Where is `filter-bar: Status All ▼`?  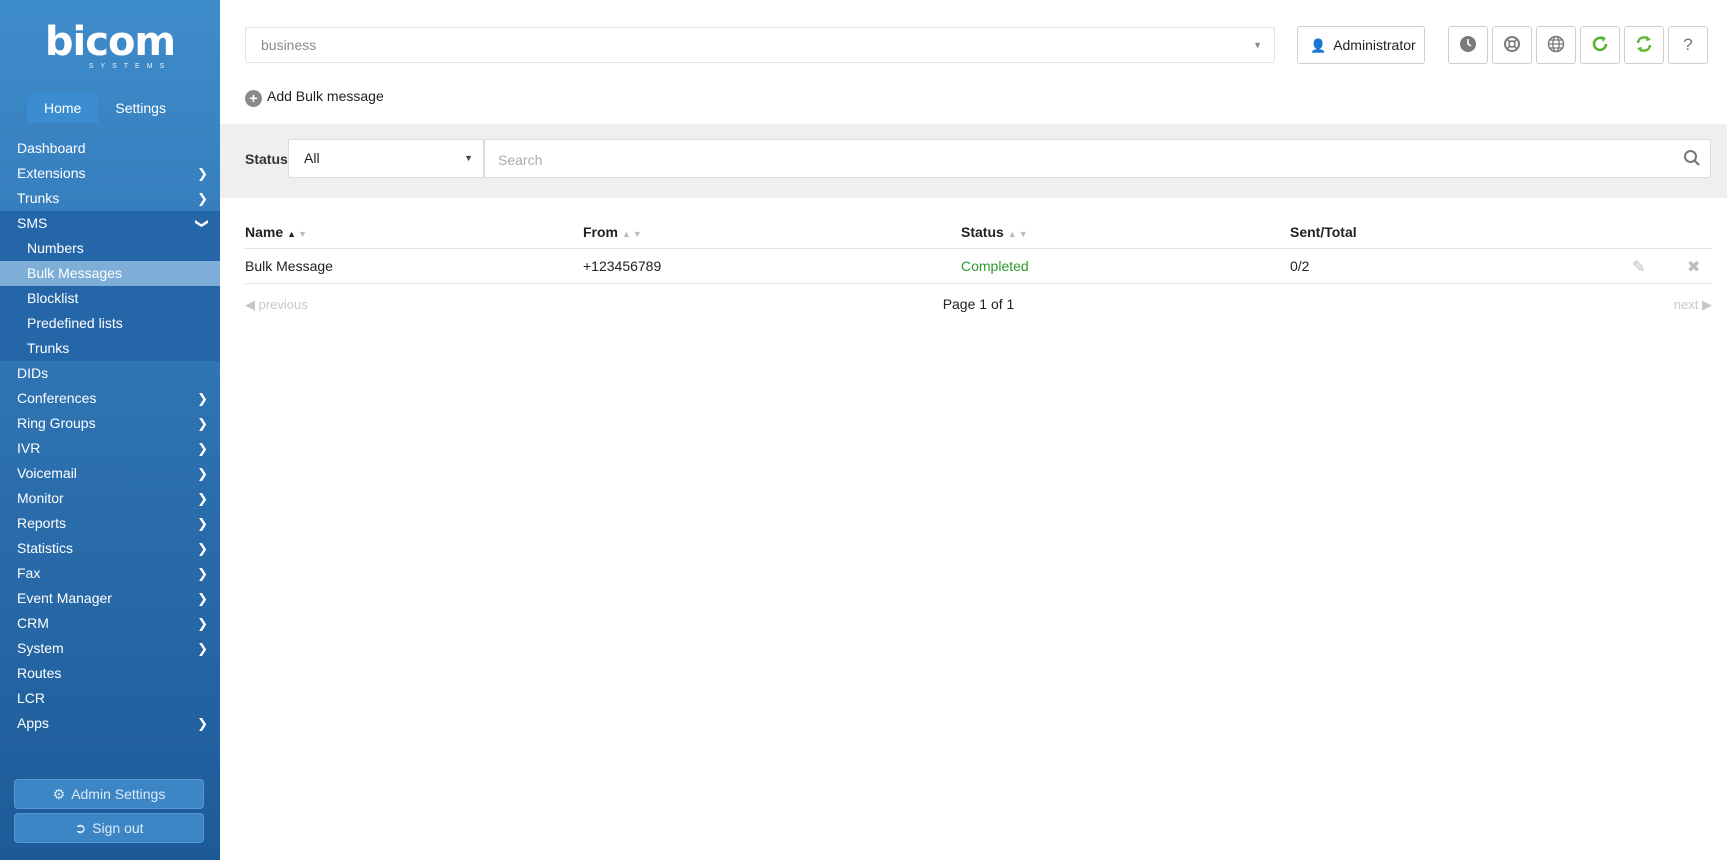 filter-bar: Status All ▼ is located at coordinates (973, 161).